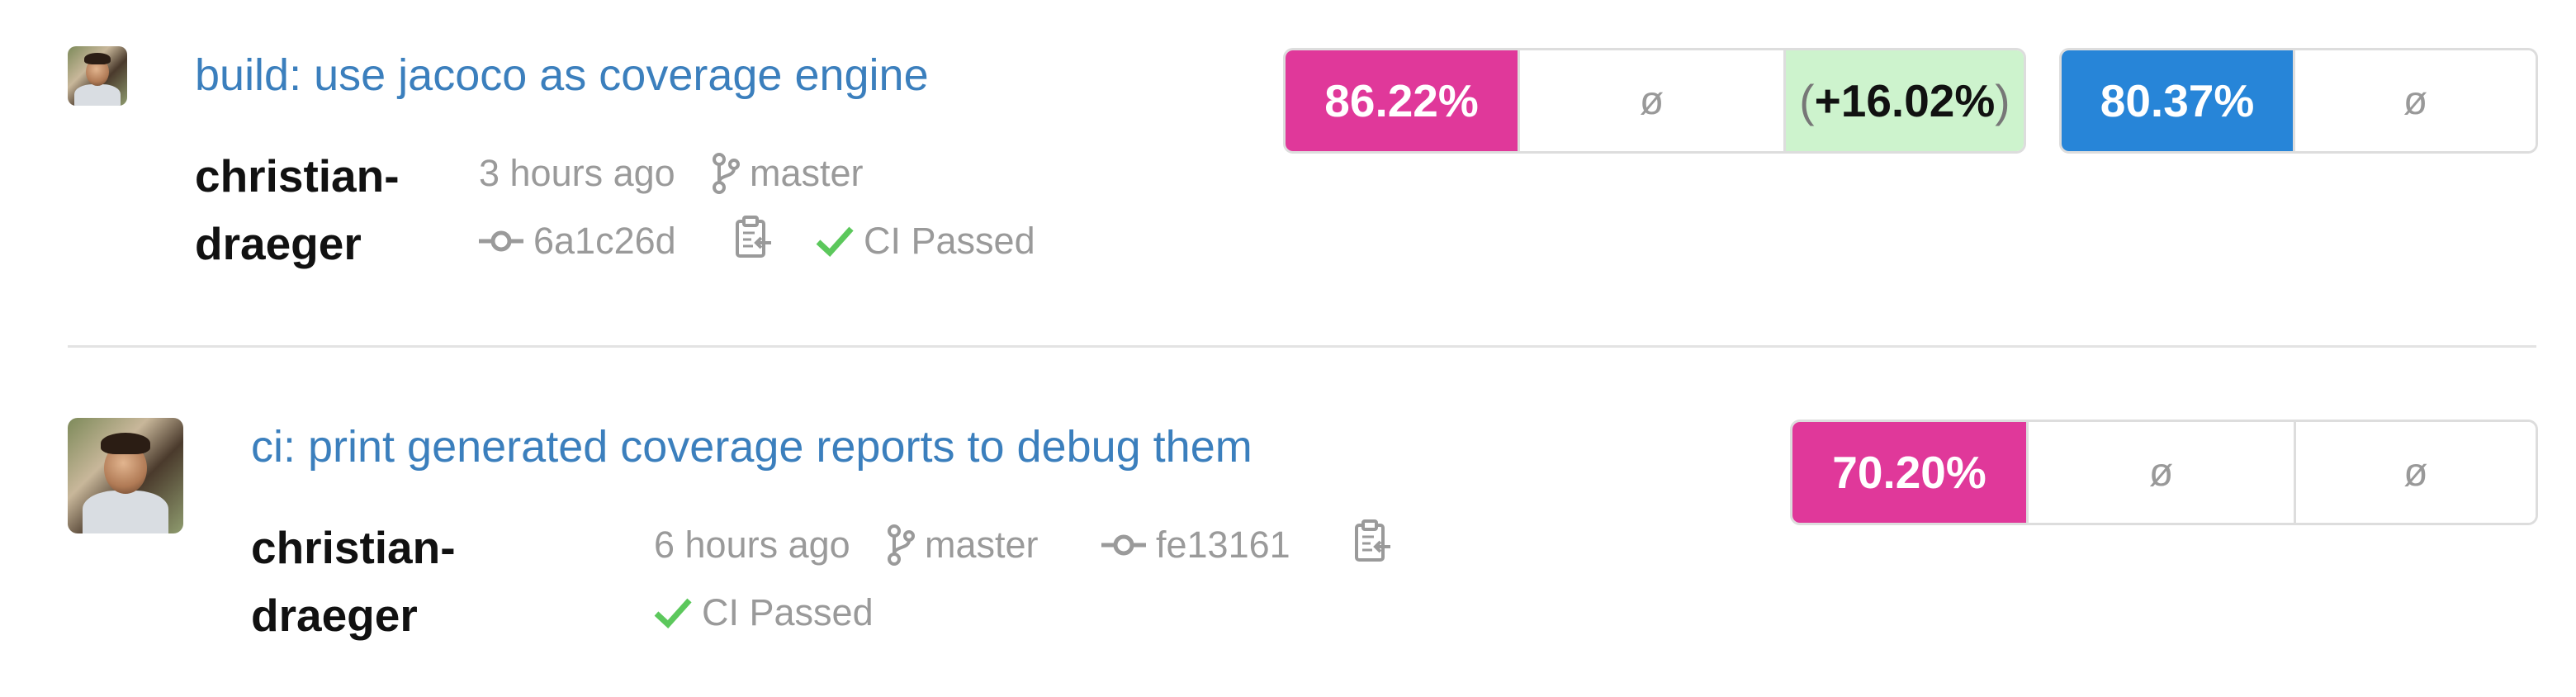  I want to click on sha-text: 6a1c26d, so click(604, 241).